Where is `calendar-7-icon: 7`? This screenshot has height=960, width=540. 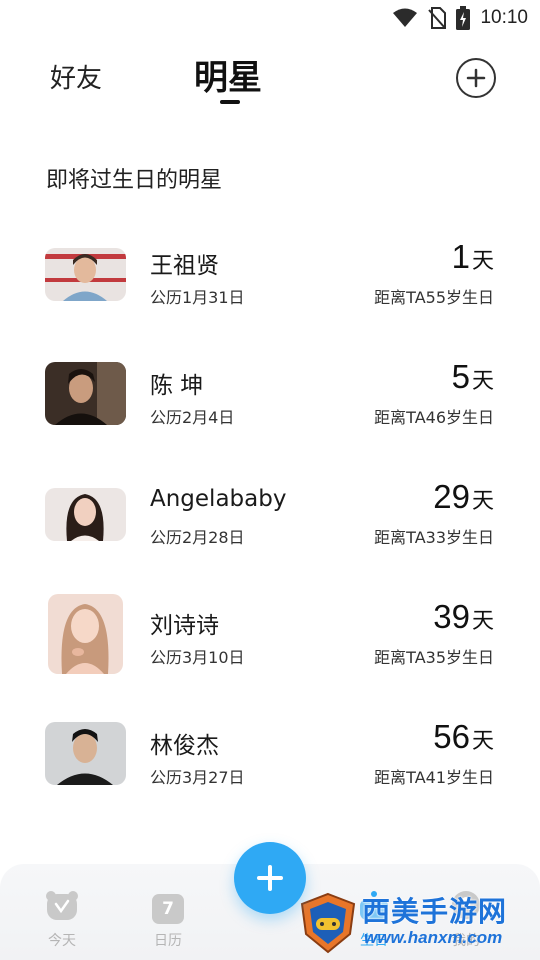 calendar-7-icon: 7 is located at coordinates (168, 909).